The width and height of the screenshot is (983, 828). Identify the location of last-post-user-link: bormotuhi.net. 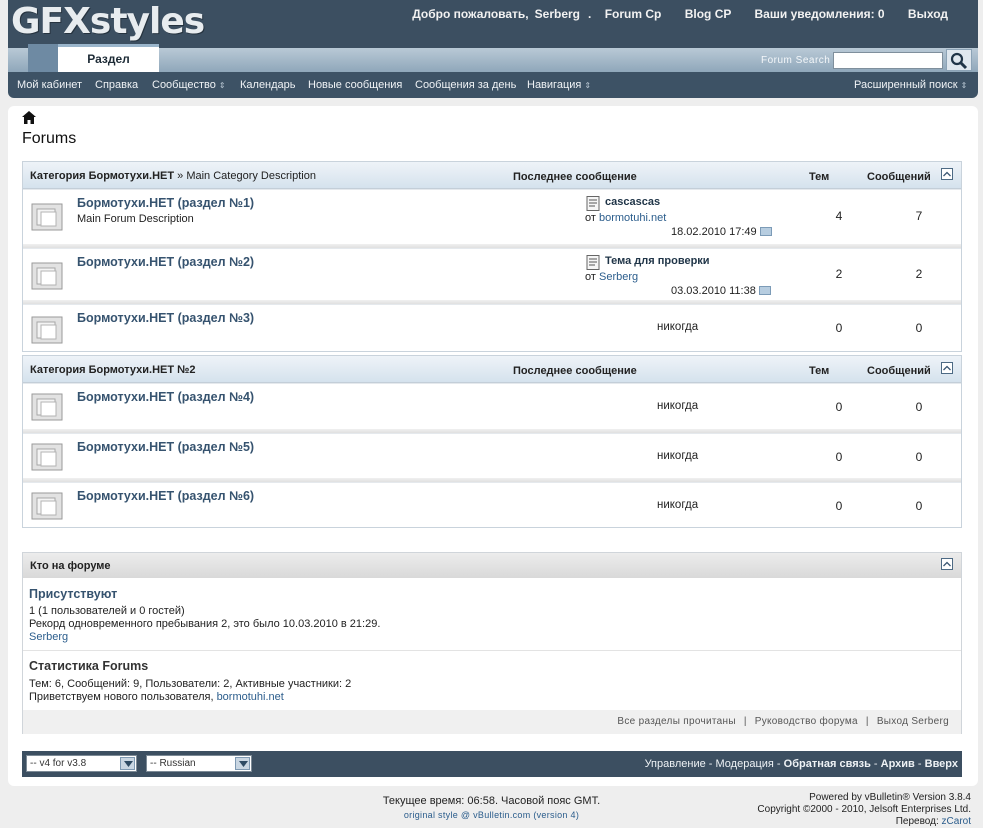
(632, 218).